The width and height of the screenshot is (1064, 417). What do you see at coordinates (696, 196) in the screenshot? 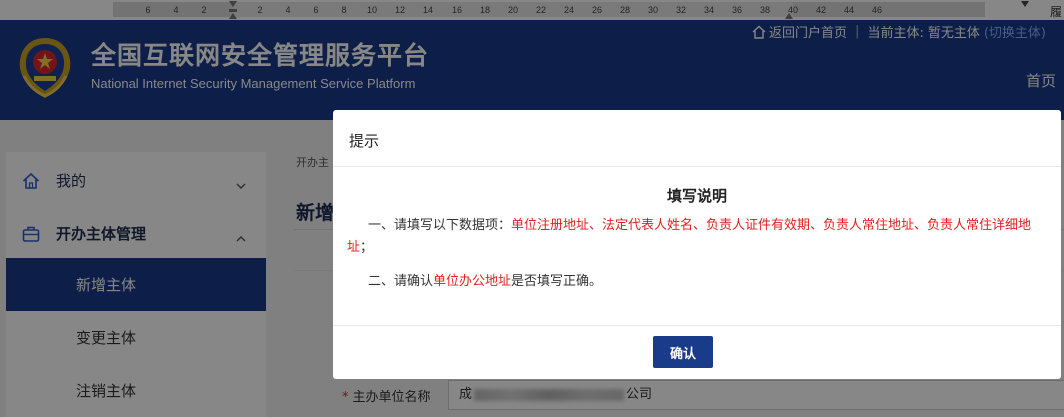
I see `instructions-title: 填写说明` at bounding box center [696, 196].